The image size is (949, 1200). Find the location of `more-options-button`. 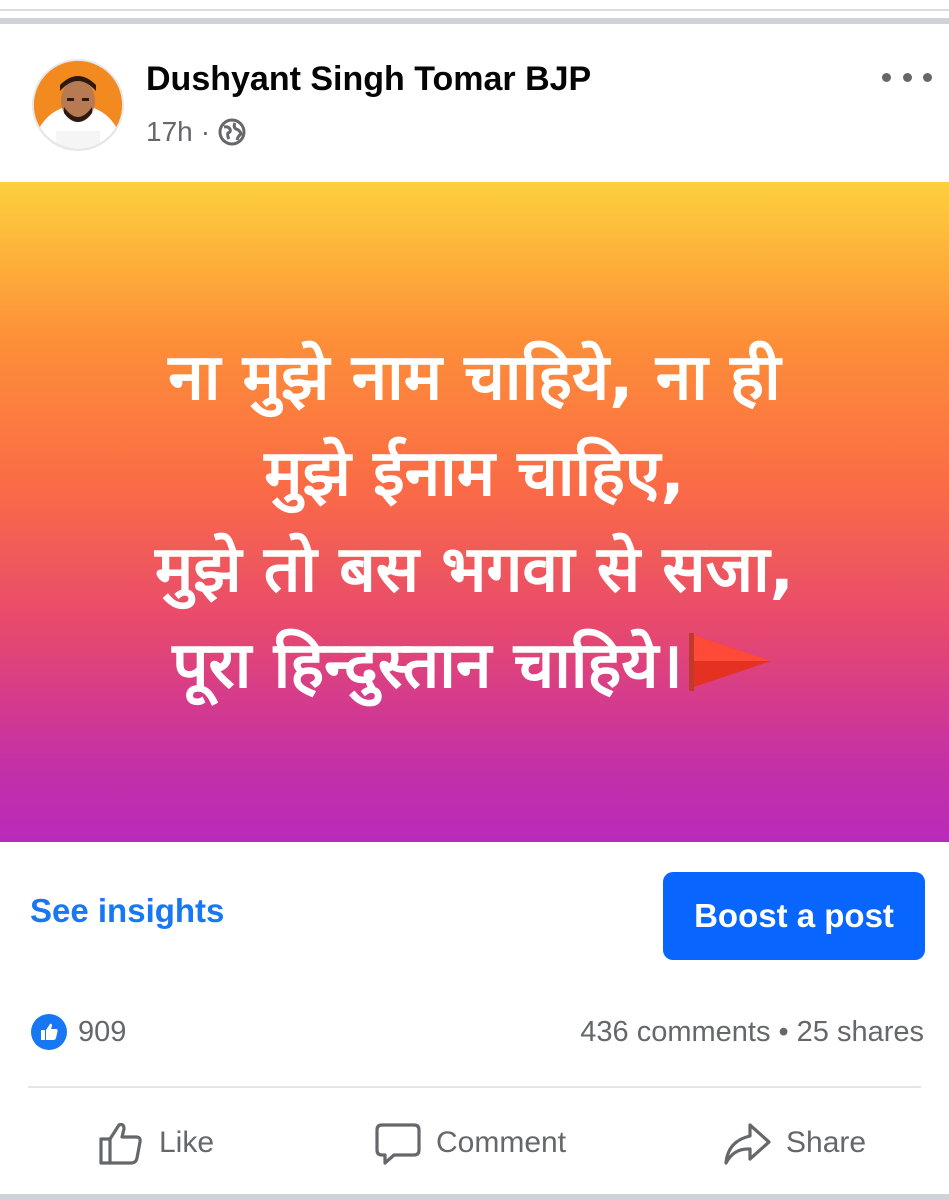

more-options-button is located at coordinates (907, 77).